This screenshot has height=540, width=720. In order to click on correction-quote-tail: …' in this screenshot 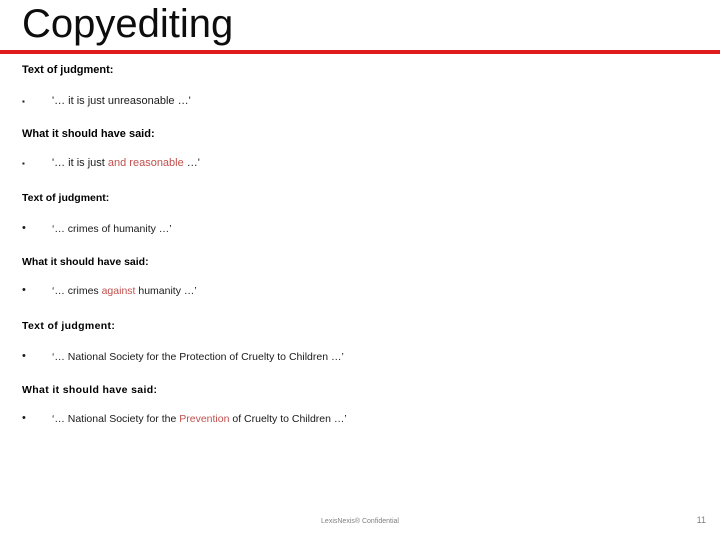, I will do `click(191, 163)`.